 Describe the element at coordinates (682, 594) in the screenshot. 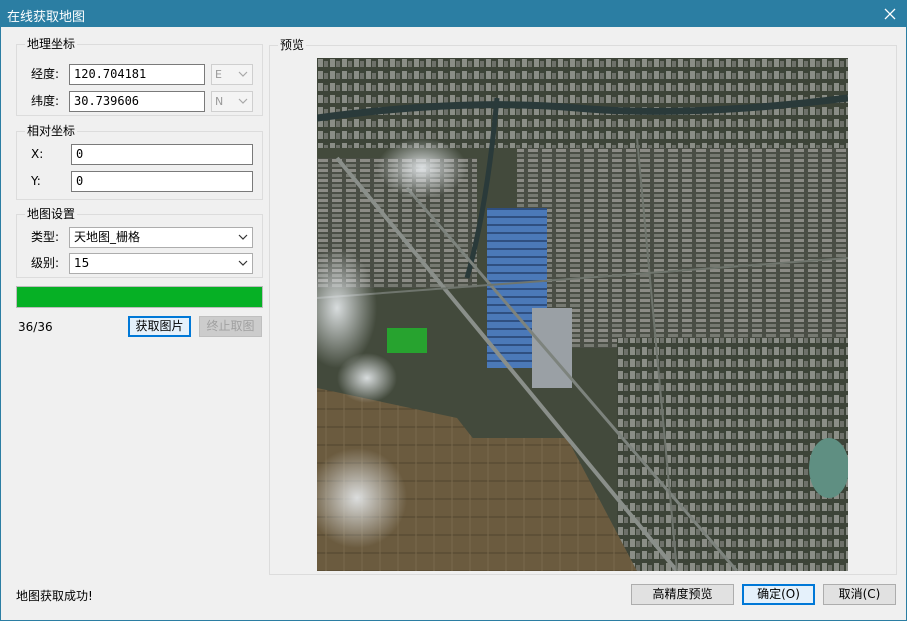

I see `hd-preview-button: 高精度预览` at that location.